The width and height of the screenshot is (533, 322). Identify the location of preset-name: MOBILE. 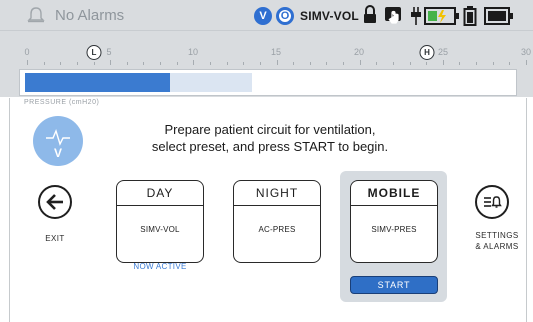
(394, 193).